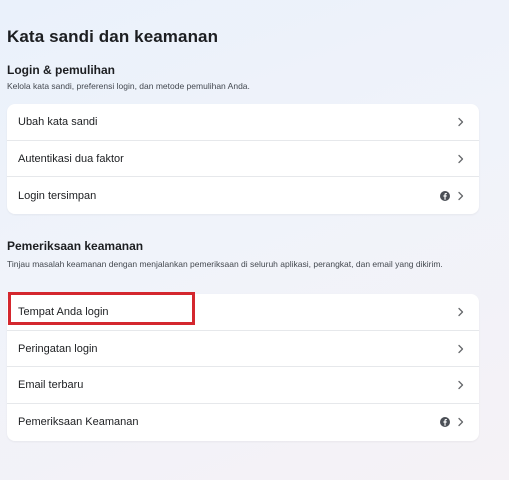 This screenshot has height=480, width=509. I want to click on two-factor-auth-item: Autentikasi dua faktor, so click(243, 159).